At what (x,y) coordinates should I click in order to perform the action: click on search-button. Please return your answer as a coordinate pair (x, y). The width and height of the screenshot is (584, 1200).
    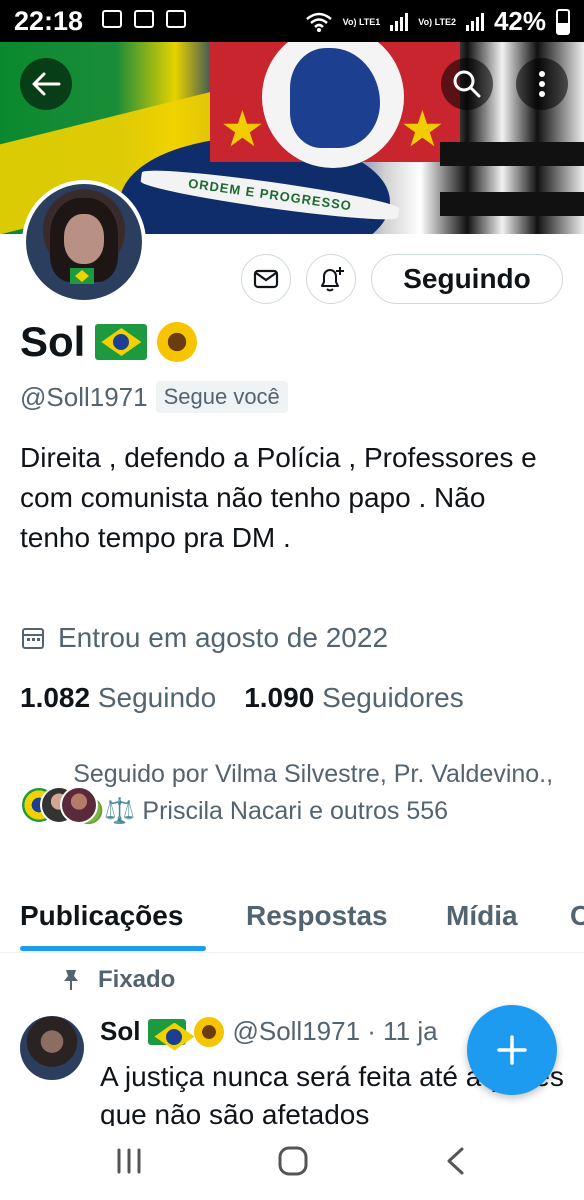
    Looking at the image, I should click on (467, 84).